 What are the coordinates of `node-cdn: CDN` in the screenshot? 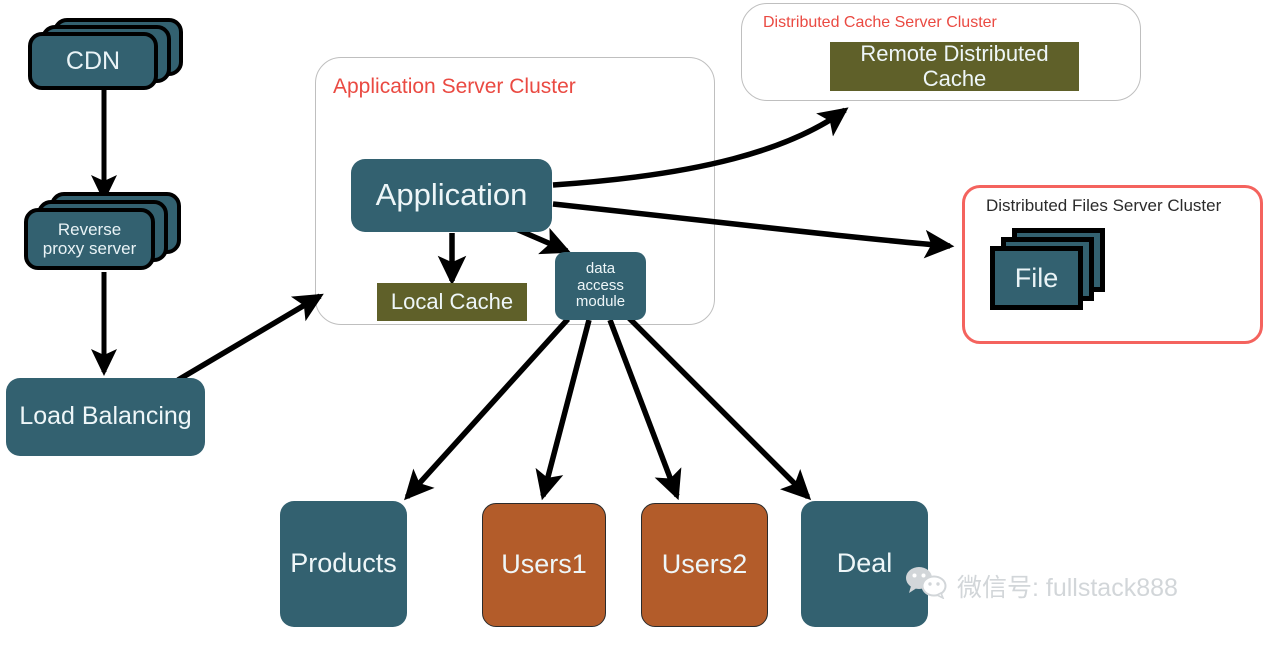 It's located at (105, 54).